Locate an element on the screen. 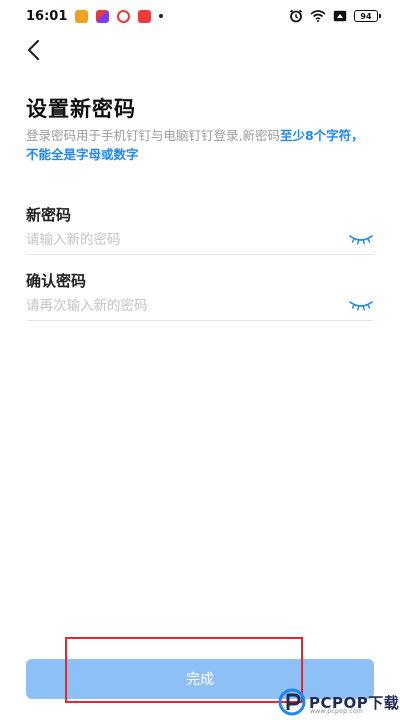  app-icon-red-ring is located at coordinates (124, 16).